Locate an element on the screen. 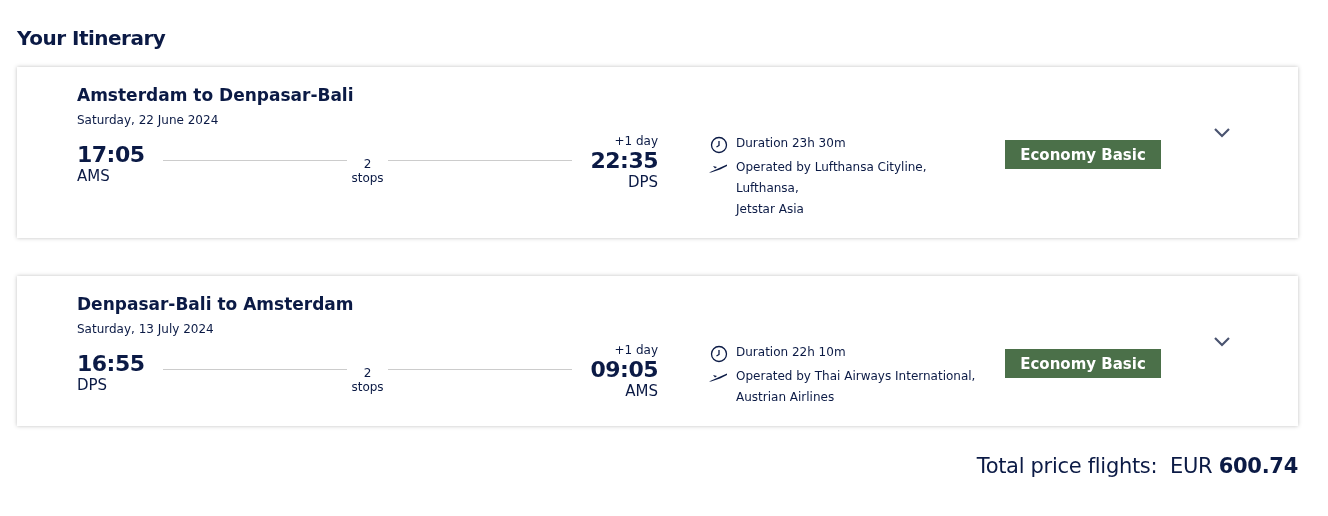  operator-text: Operated by Thai Airways International, is located at coordinates (856, 376).